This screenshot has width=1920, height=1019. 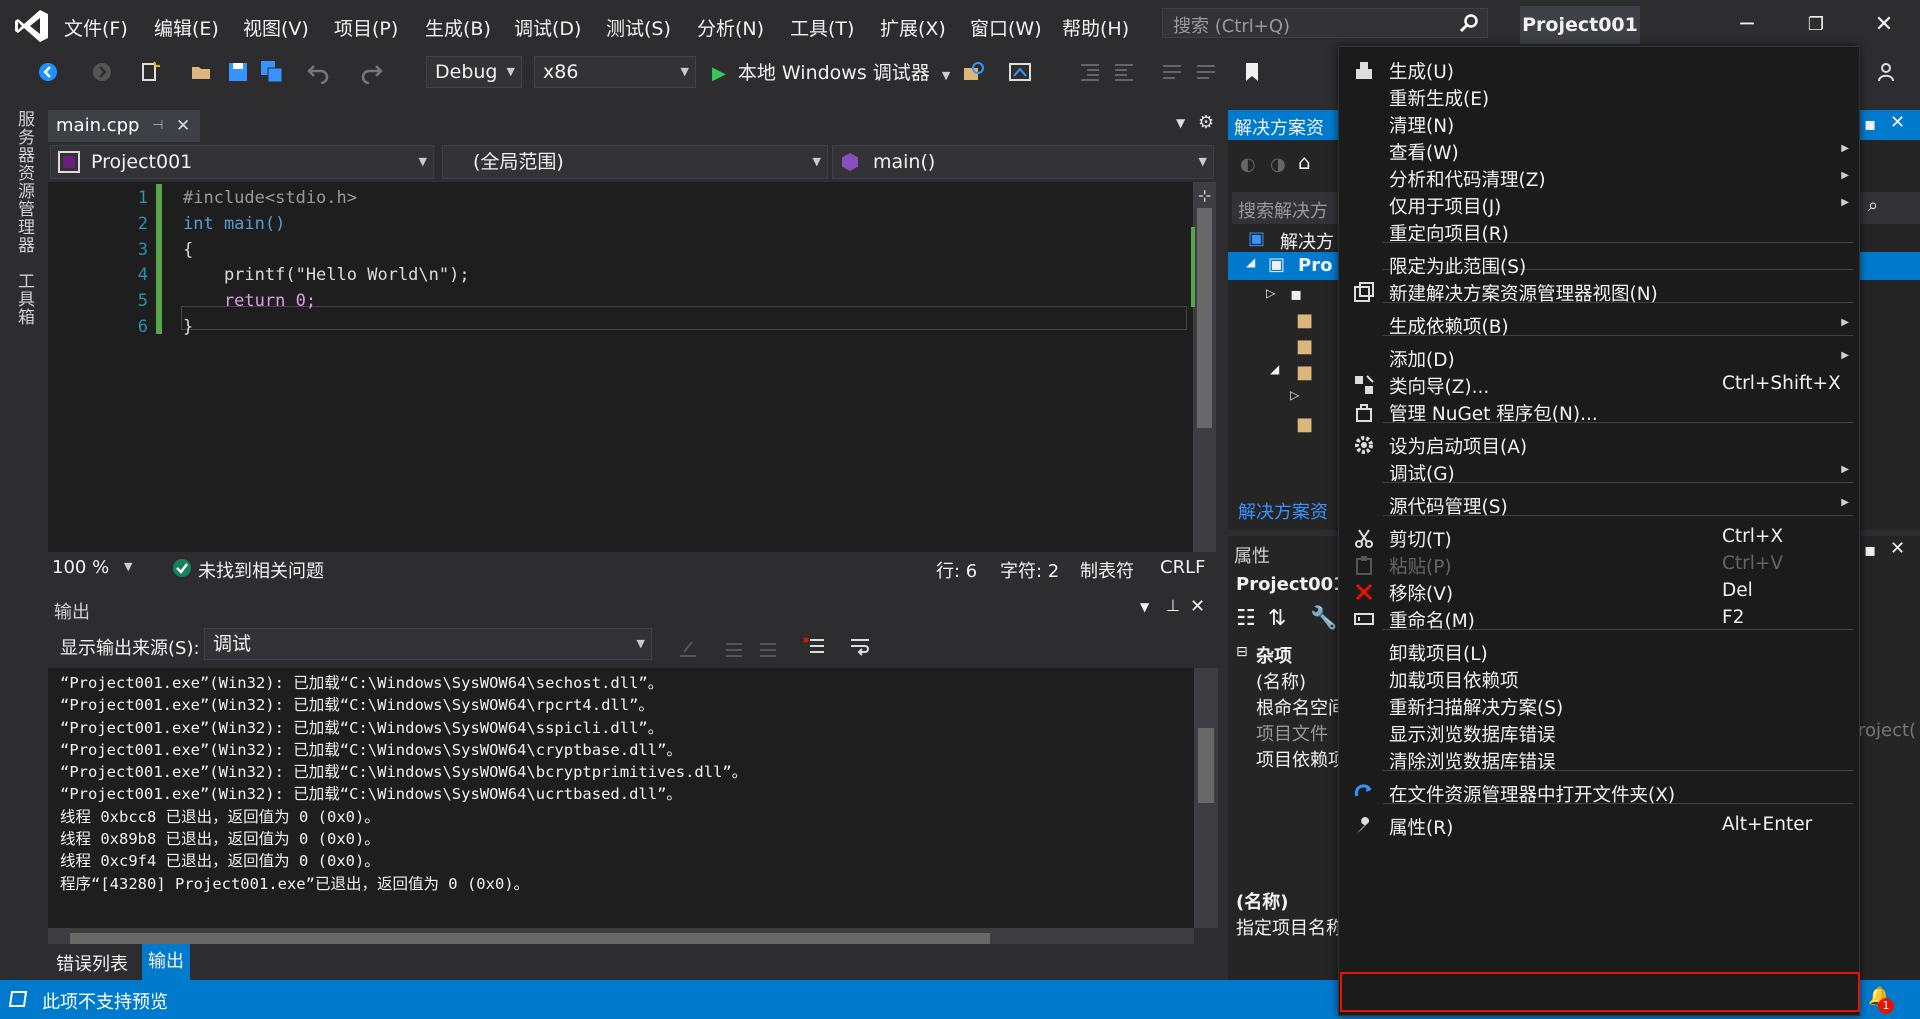 What do you see at coordinates (734, 648) in the screenshot?
I see `previous-message-icon` at bounding box center [734, 648].